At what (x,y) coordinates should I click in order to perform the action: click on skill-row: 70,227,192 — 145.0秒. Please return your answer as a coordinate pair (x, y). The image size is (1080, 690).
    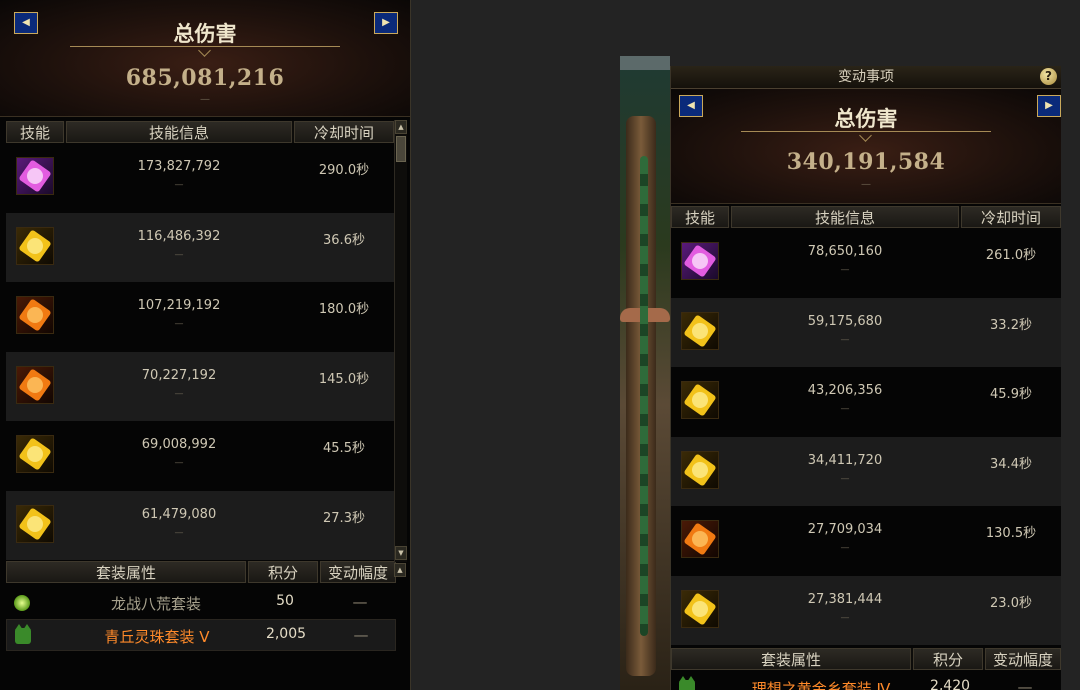
    Looking at the image, I should click on (201, 386).